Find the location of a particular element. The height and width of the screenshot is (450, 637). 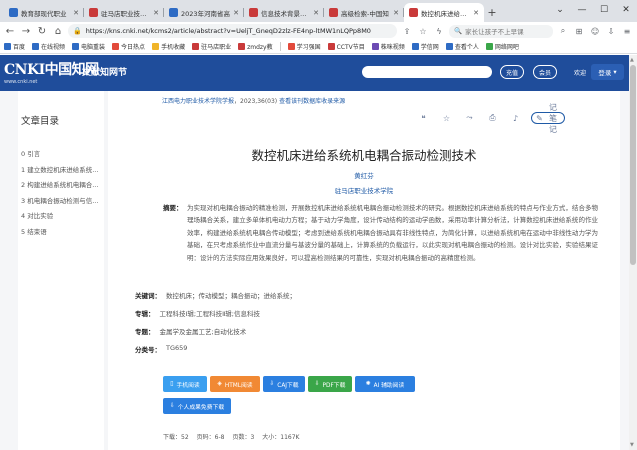

bookmark-item: 在线视频 is located at coordinates (48, 46).